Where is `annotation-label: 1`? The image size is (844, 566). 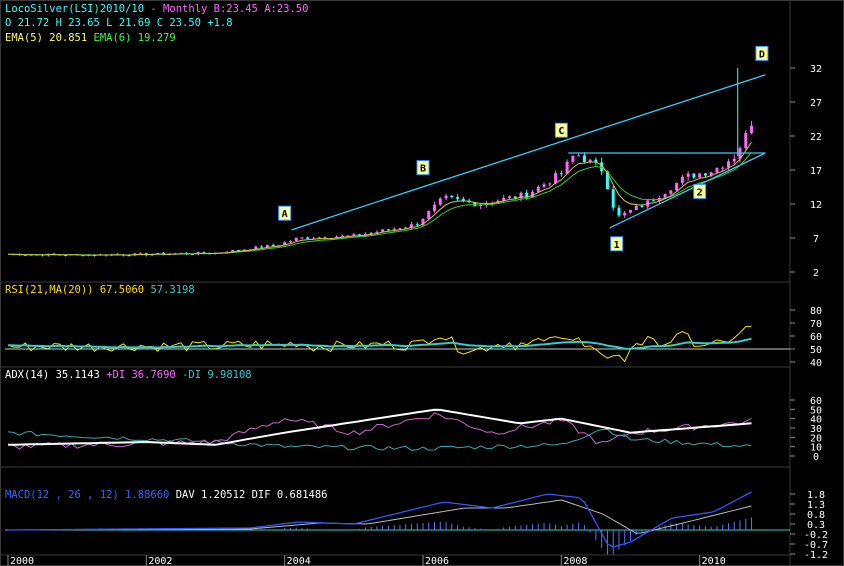
annotation-label: 1 is located at coordinates (617, 245).